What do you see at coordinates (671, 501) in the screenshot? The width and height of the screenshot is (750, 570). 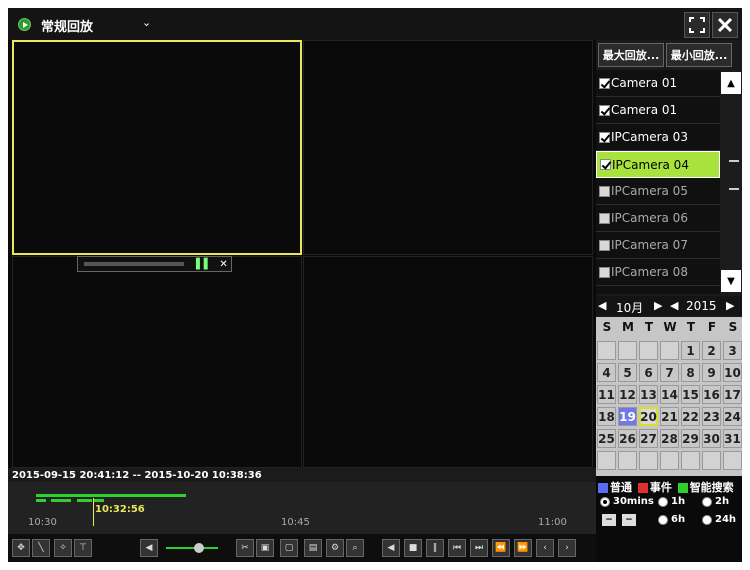 I see `zoom-1h: 1h` at bounding box center [671, 501].